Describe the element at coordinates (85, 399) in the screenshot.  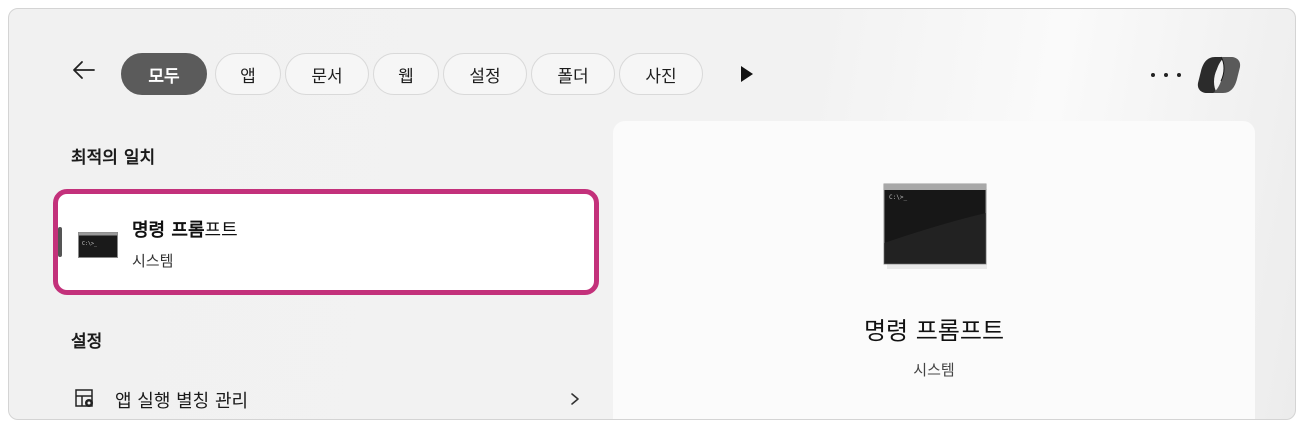
I see `app-alias-icon` at that location.